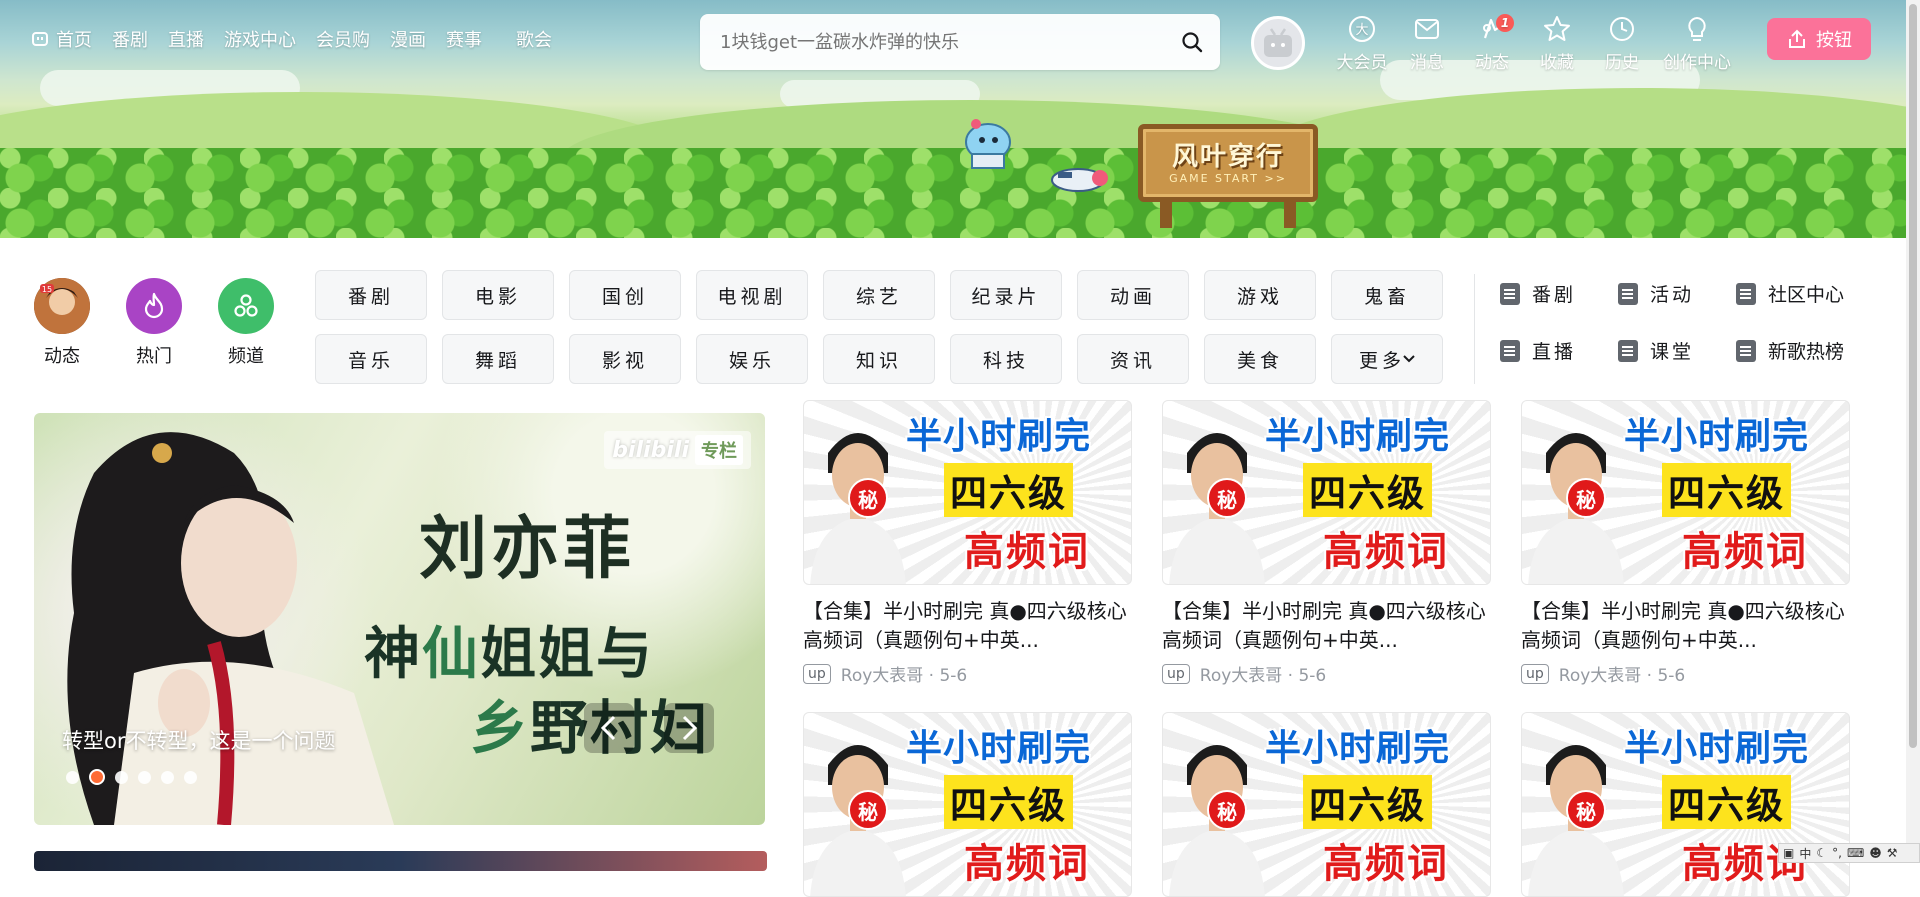  What do you see at coordinates (935, 42) in the screenshot?
I see `search-input` at bounding box center [935, 42].